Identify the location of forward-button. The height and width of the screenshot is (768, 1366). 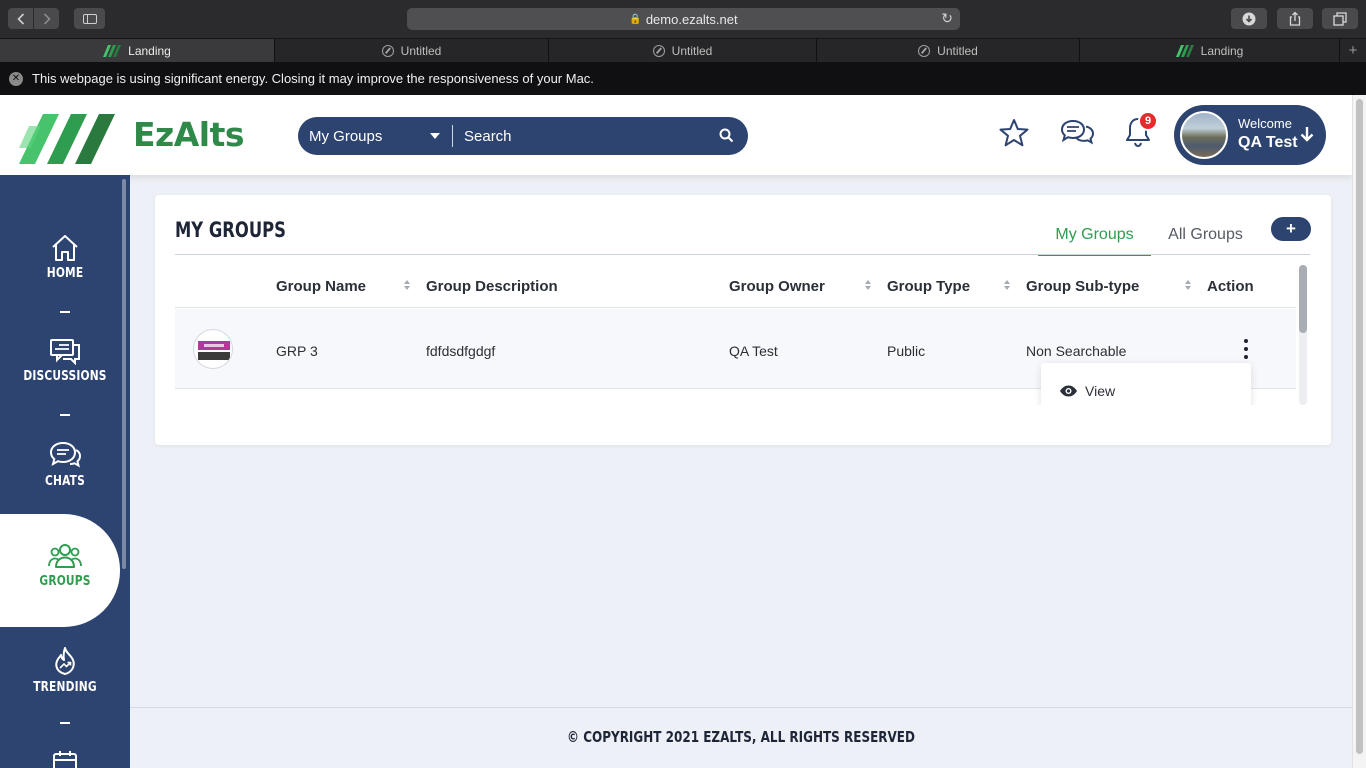
(46, 18).